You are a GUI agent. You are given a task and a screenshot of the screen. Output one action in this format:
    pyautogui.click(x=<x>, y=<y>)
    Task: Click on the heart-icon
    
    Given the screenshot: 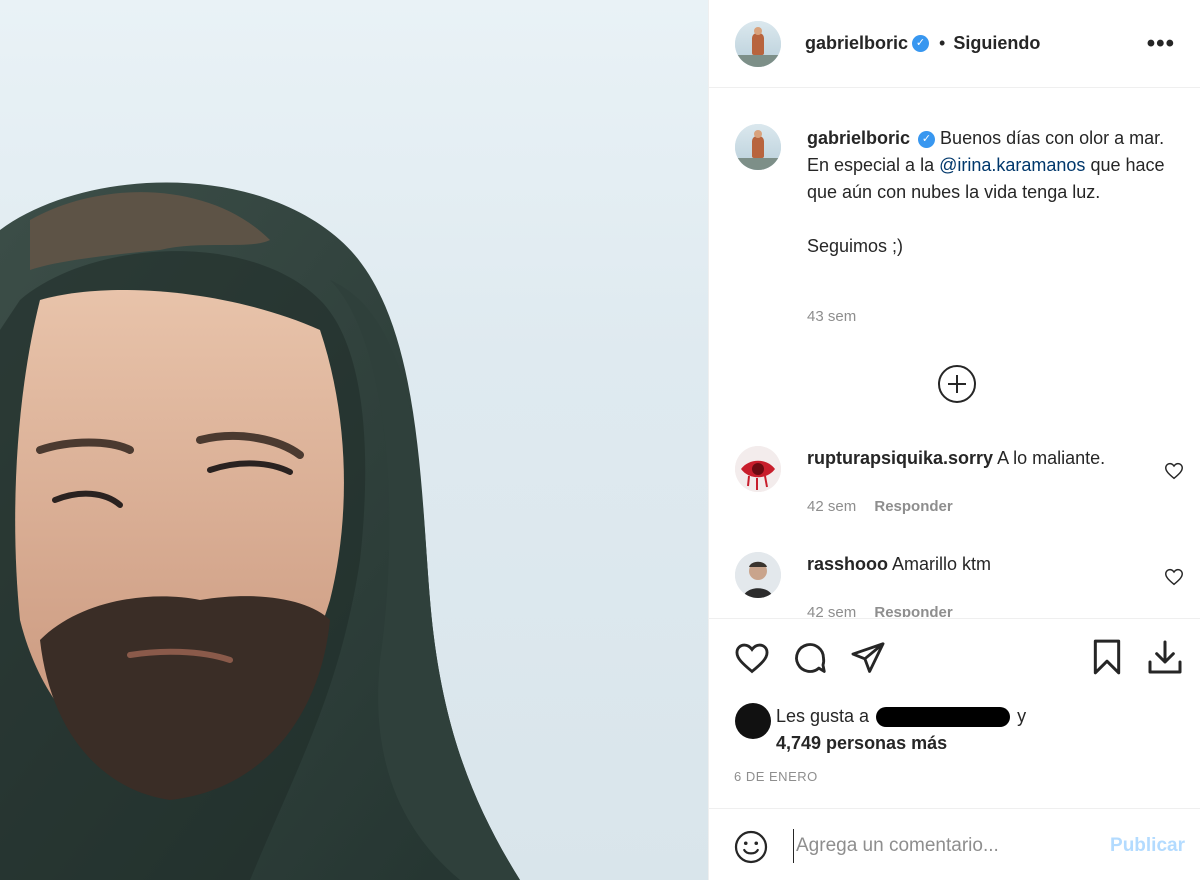 What is the action you would take?
    pyautogui.click(x=752, y=658)
    